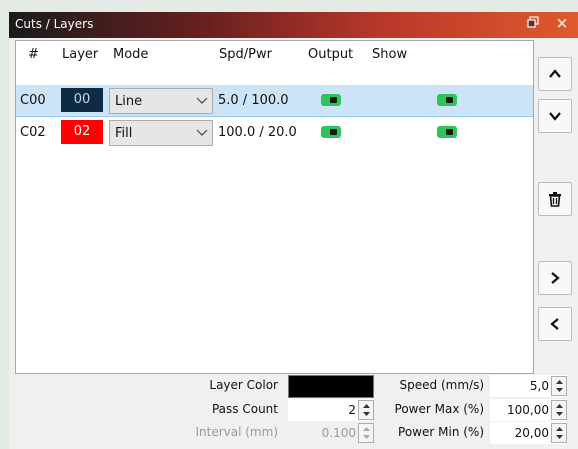 The image size is (578, 449). What do you see at coordinates (555, 199) in the screenshot?
I see `delete-button` at bounding box center [555, 199].